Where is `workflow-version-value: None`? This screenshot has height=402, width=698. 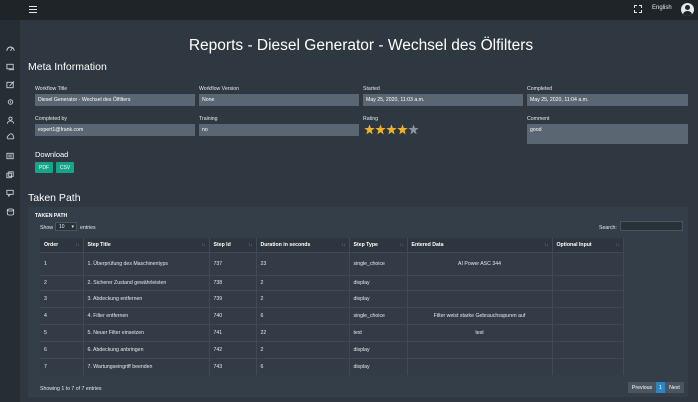 workflow-version-value: None is located at coordinates (279, 100).